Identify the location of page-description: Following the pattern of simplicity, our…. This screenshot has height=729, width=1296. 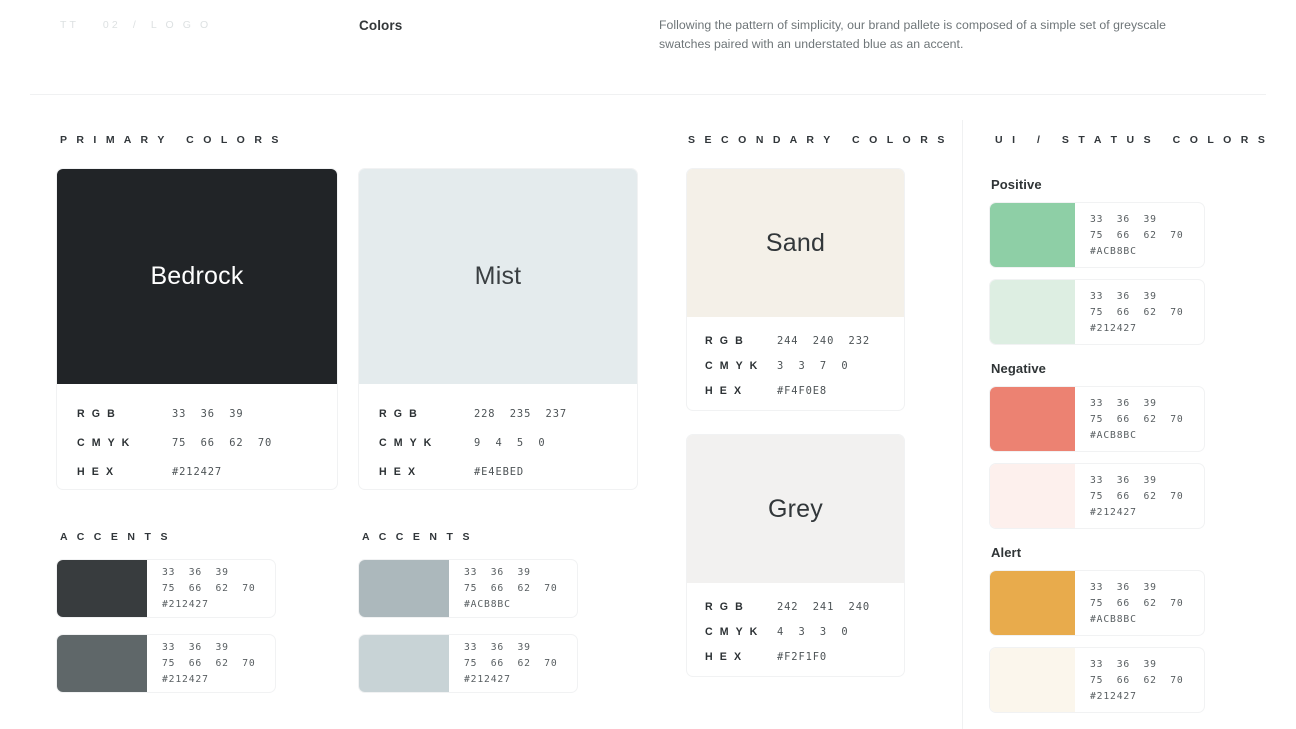
(913, 34).